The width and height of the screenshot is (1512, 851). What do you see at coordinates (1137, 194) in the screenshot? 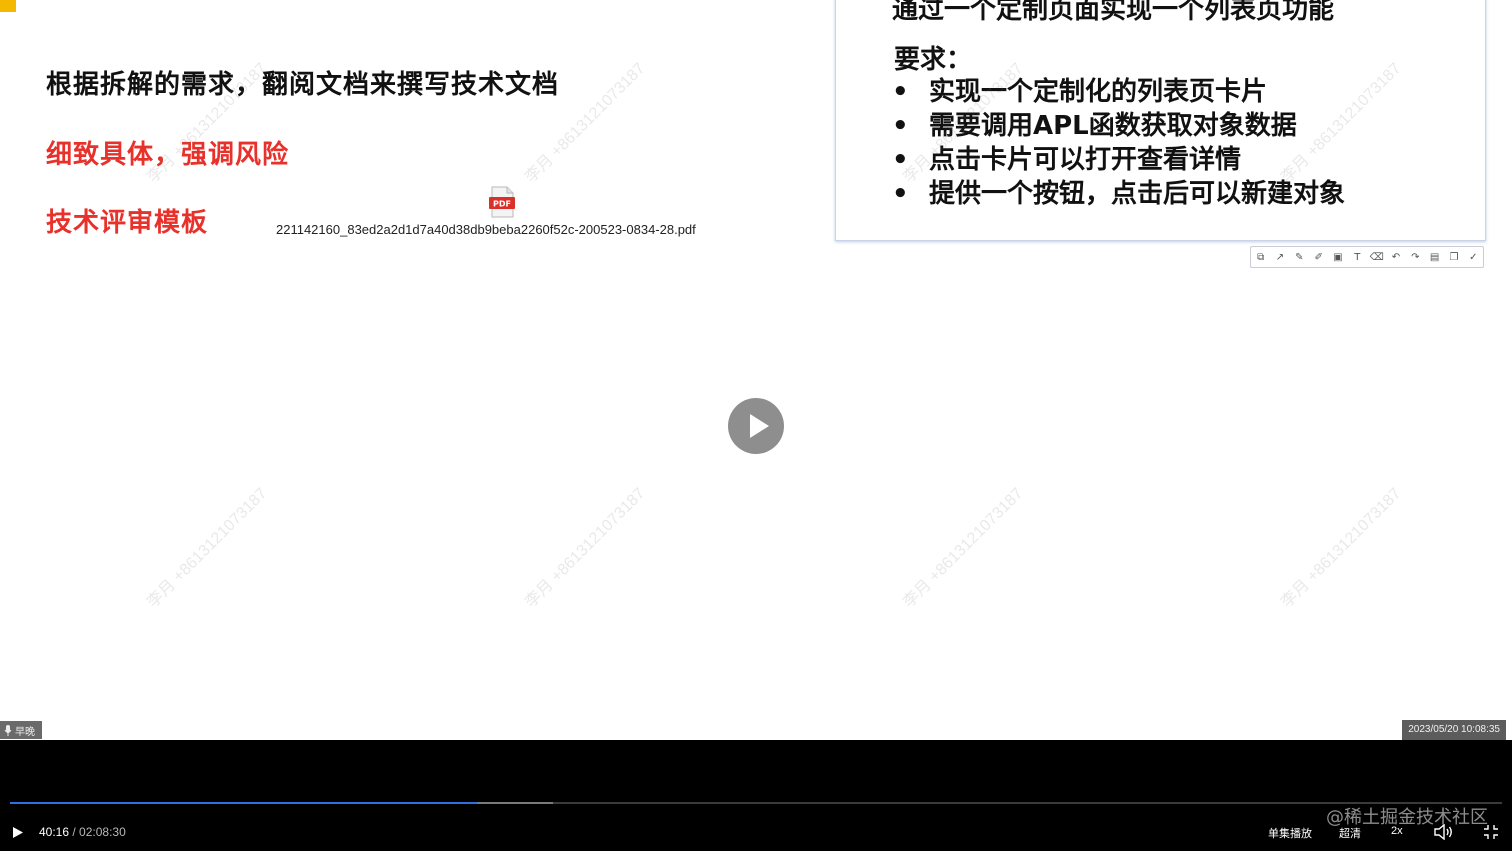
I see `requirement-text: 提供一个按钮，点击后可以新建对象` at bounding box center [1137, 194].